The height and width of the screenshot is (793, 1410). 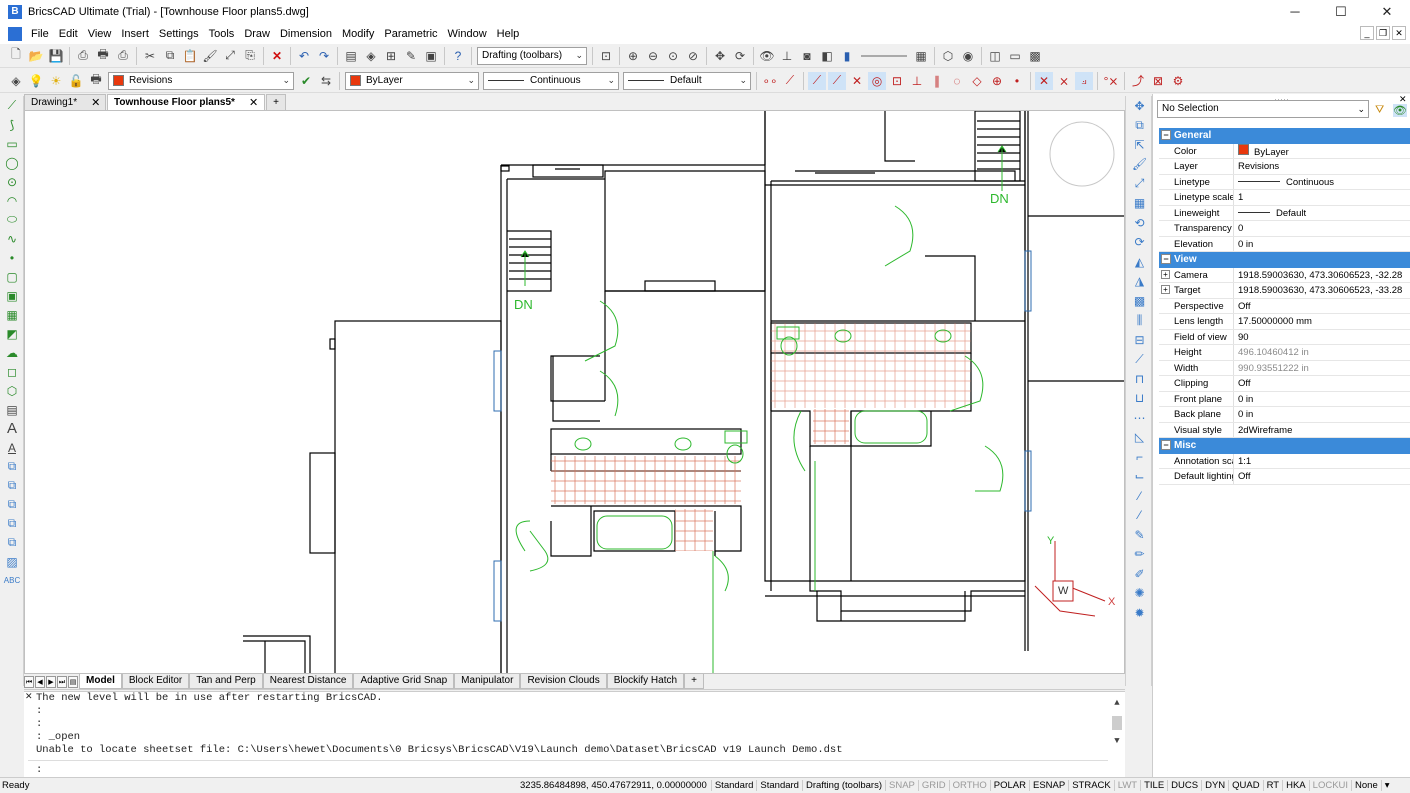 What do you see at coordinates (29, 681) in the screenshot?
I see `first-tab-icon: ⏮` at bounding box center [29, 681].